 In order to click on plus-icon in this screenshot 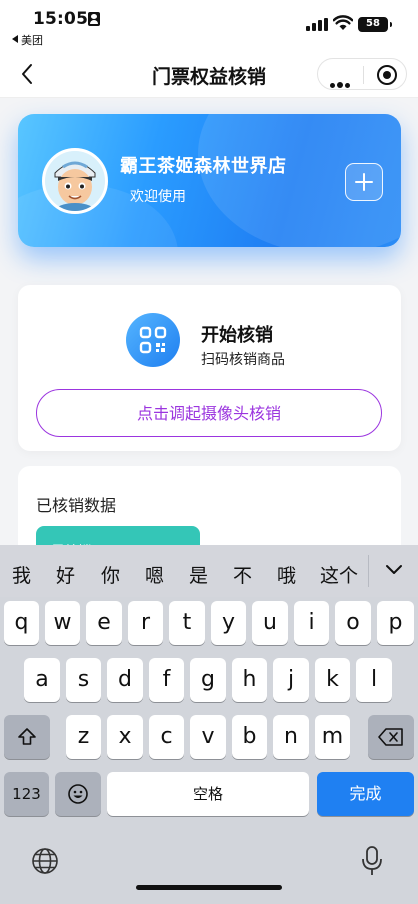, I will do `click(364, 182)`.